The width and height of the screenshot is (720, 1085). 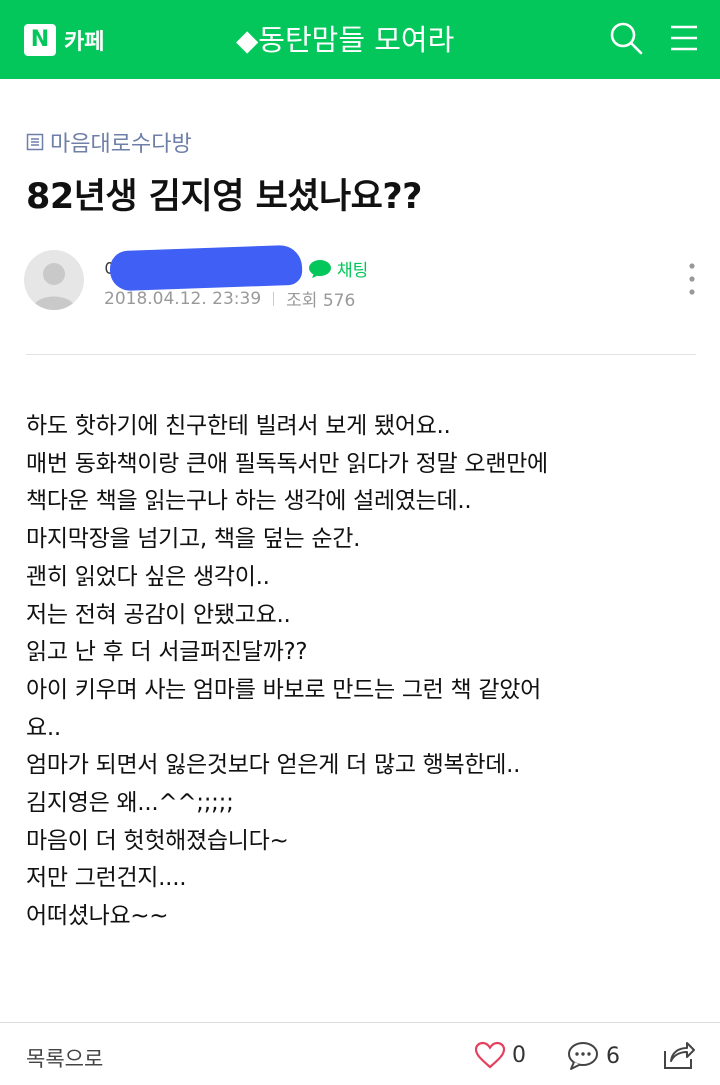 What do you see at coordinates (345, 40) in the screenshot?
I see `cafe-name: ◆동탄맘들 모여라` at bounding box center [345, 40].